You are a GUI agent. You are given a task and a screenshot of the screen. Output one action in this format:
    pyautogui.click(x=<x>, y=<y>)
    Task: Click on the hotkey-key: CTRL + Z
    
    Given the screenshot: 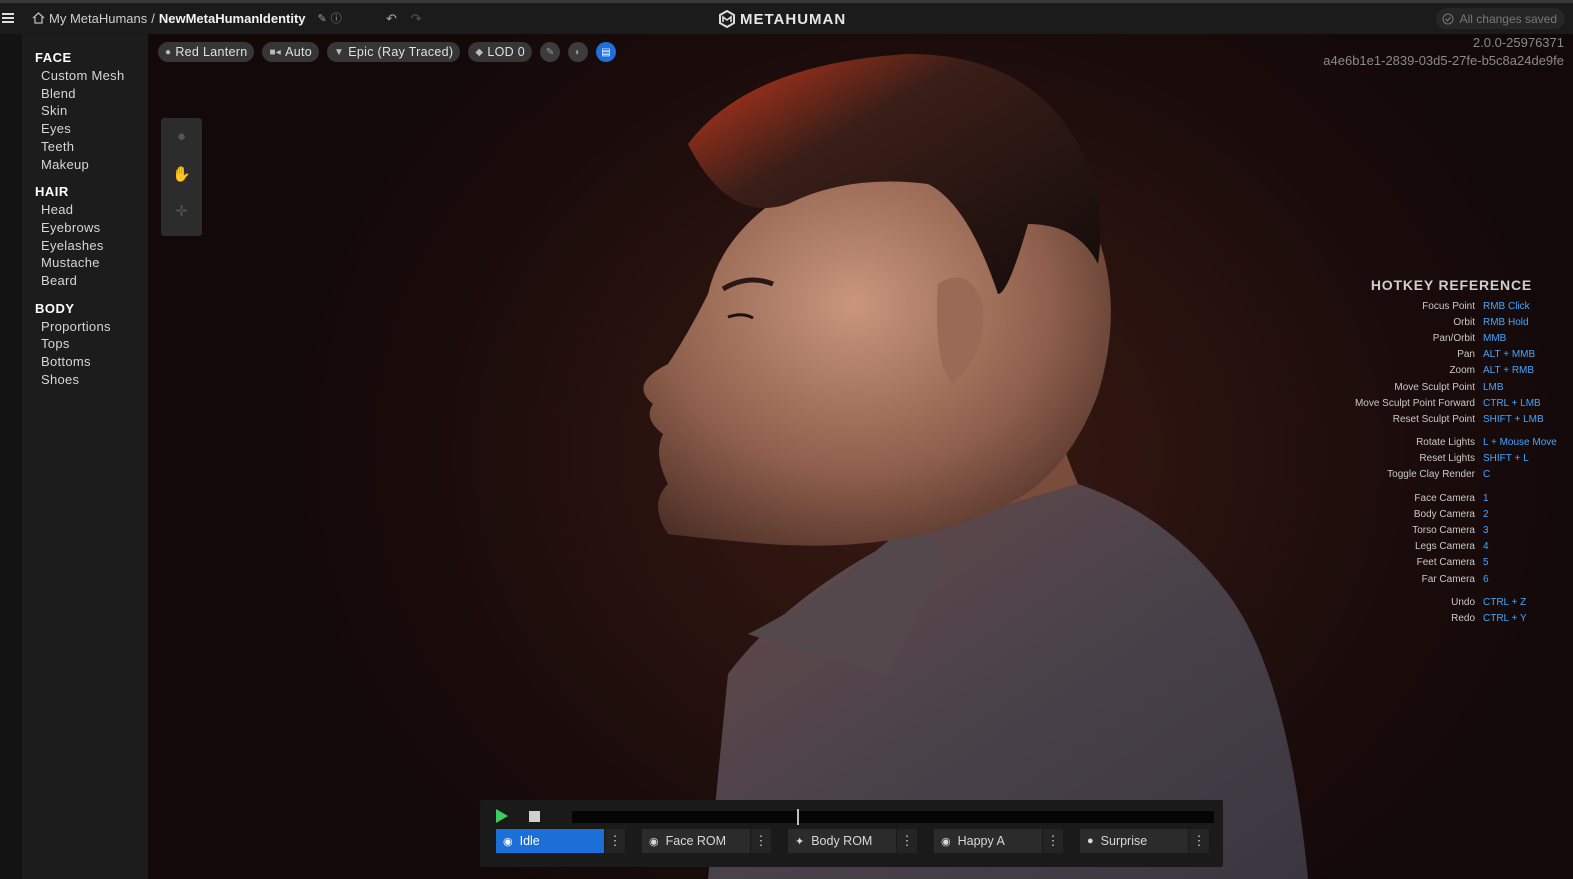 What is the action you would take?
    pyautogui.click(x=1505, y=602)
    